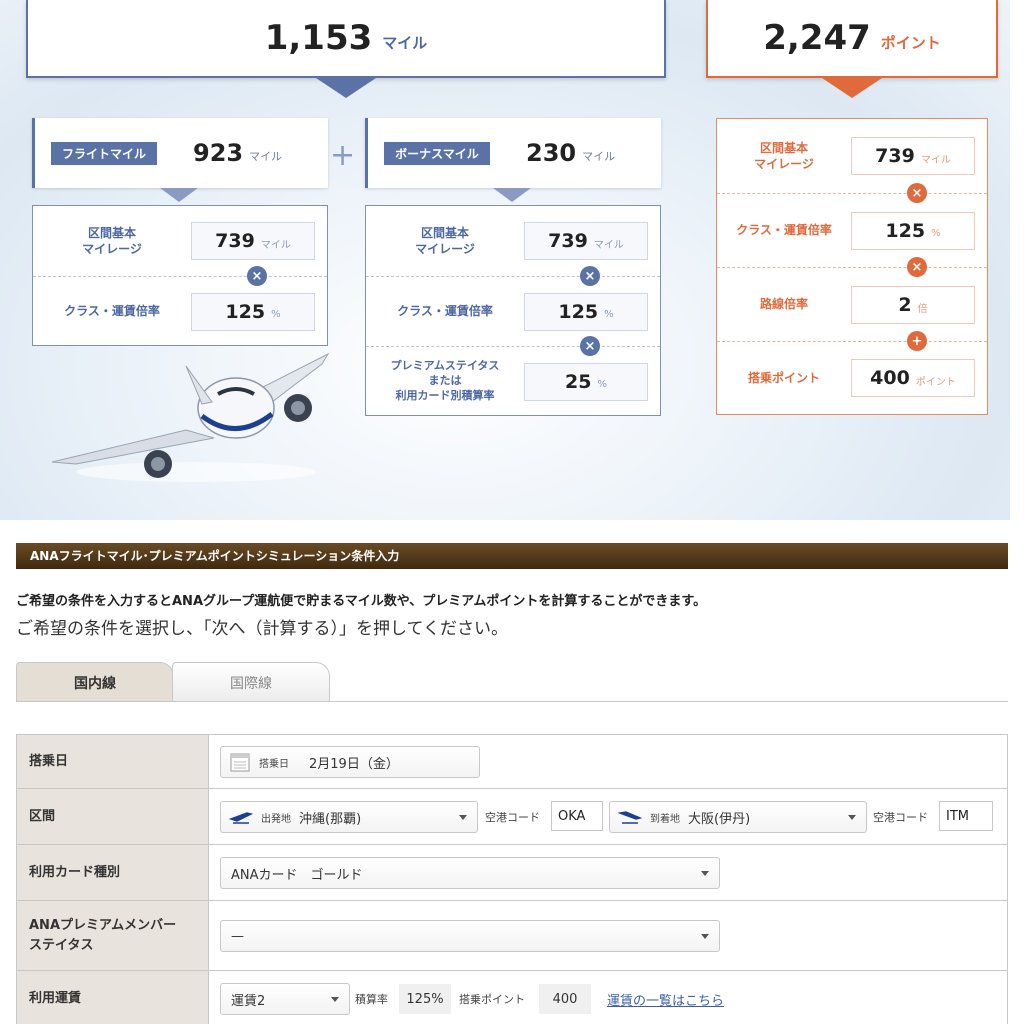 The width and height of the screenshot is (1024, 1024). Describe the element at coordinates (180, 241) in the screenshot. I see `flight-base-row: 区間基本 マイレージ 739 マイル` at that location.